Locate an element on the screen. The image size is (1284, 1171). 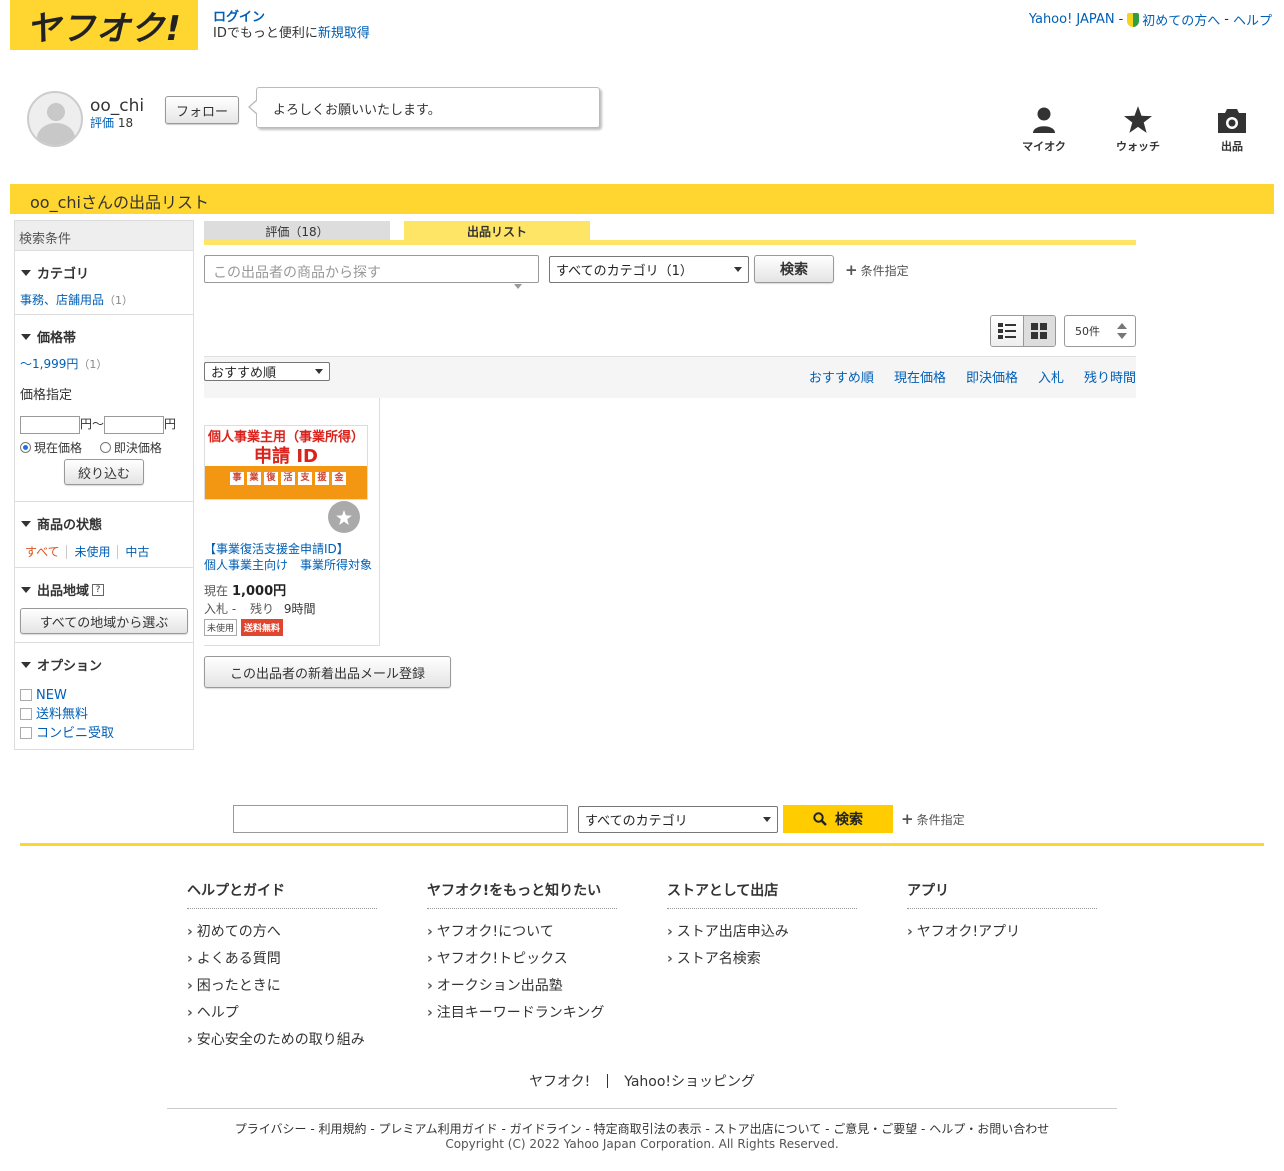
new-listing-mail-button: この出品者の新着出品メール登録 is located at coordinates (327, 672).